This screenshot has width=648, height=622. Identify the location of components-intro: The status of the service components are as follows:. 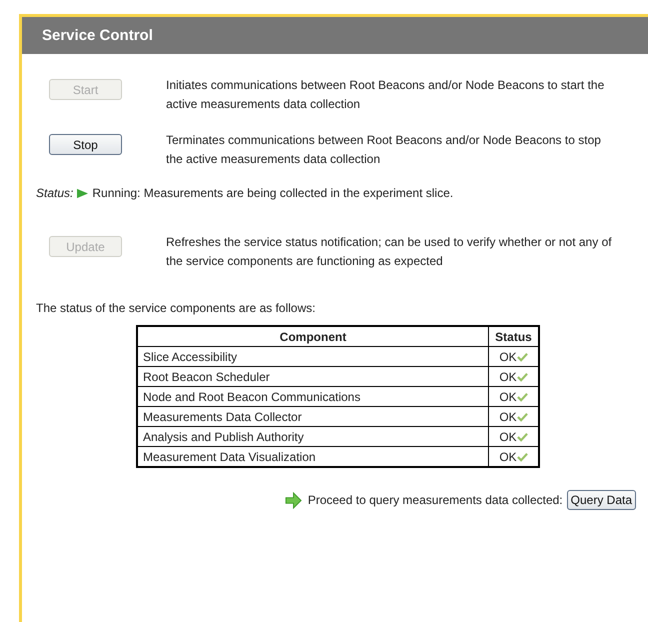
(176, 308).